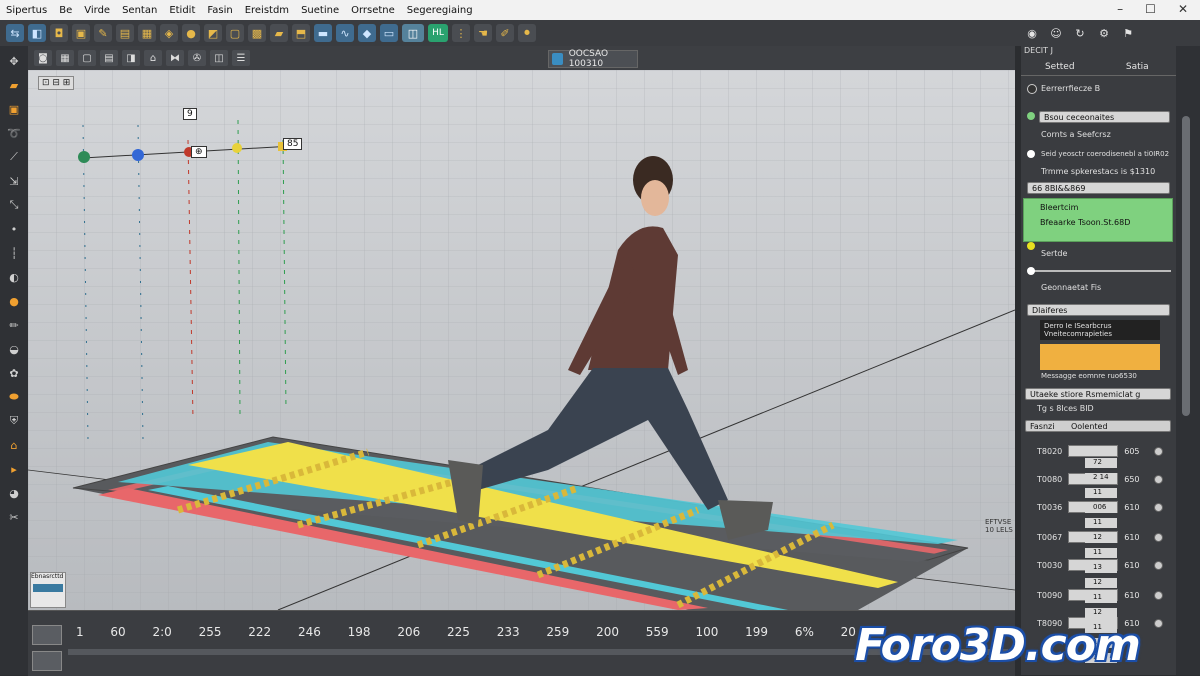 The height and width of the screenshot is (676, 1200). I want to click on timeline-tick: 198, so click(359, 632).